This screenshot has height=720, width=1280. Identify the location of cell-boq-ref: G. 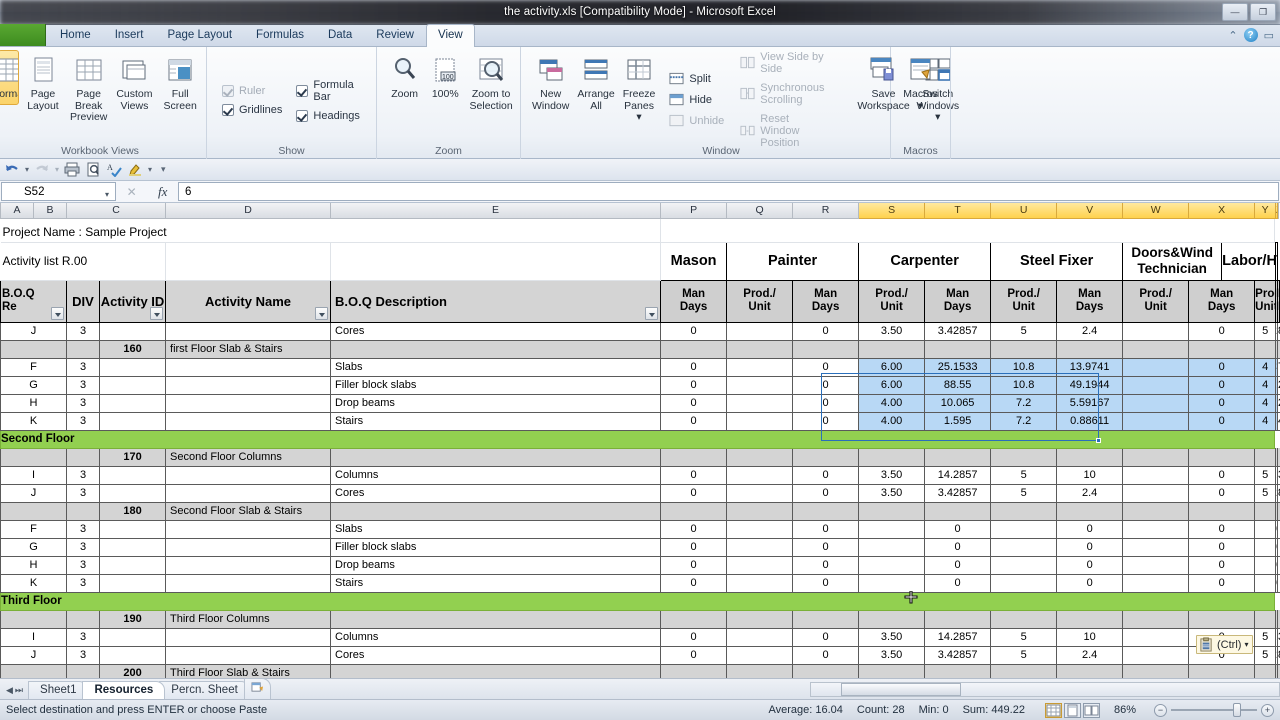
(33, 547).